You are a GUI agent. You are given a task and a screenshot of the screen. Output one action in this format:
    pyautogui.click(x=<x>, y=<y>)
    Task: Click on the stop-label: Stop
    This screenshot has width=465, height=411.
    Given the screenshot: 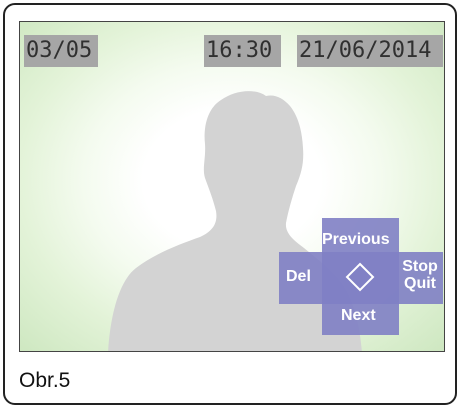 What is the action you would take?
    pyautogui.click(x=420, y=266)
    